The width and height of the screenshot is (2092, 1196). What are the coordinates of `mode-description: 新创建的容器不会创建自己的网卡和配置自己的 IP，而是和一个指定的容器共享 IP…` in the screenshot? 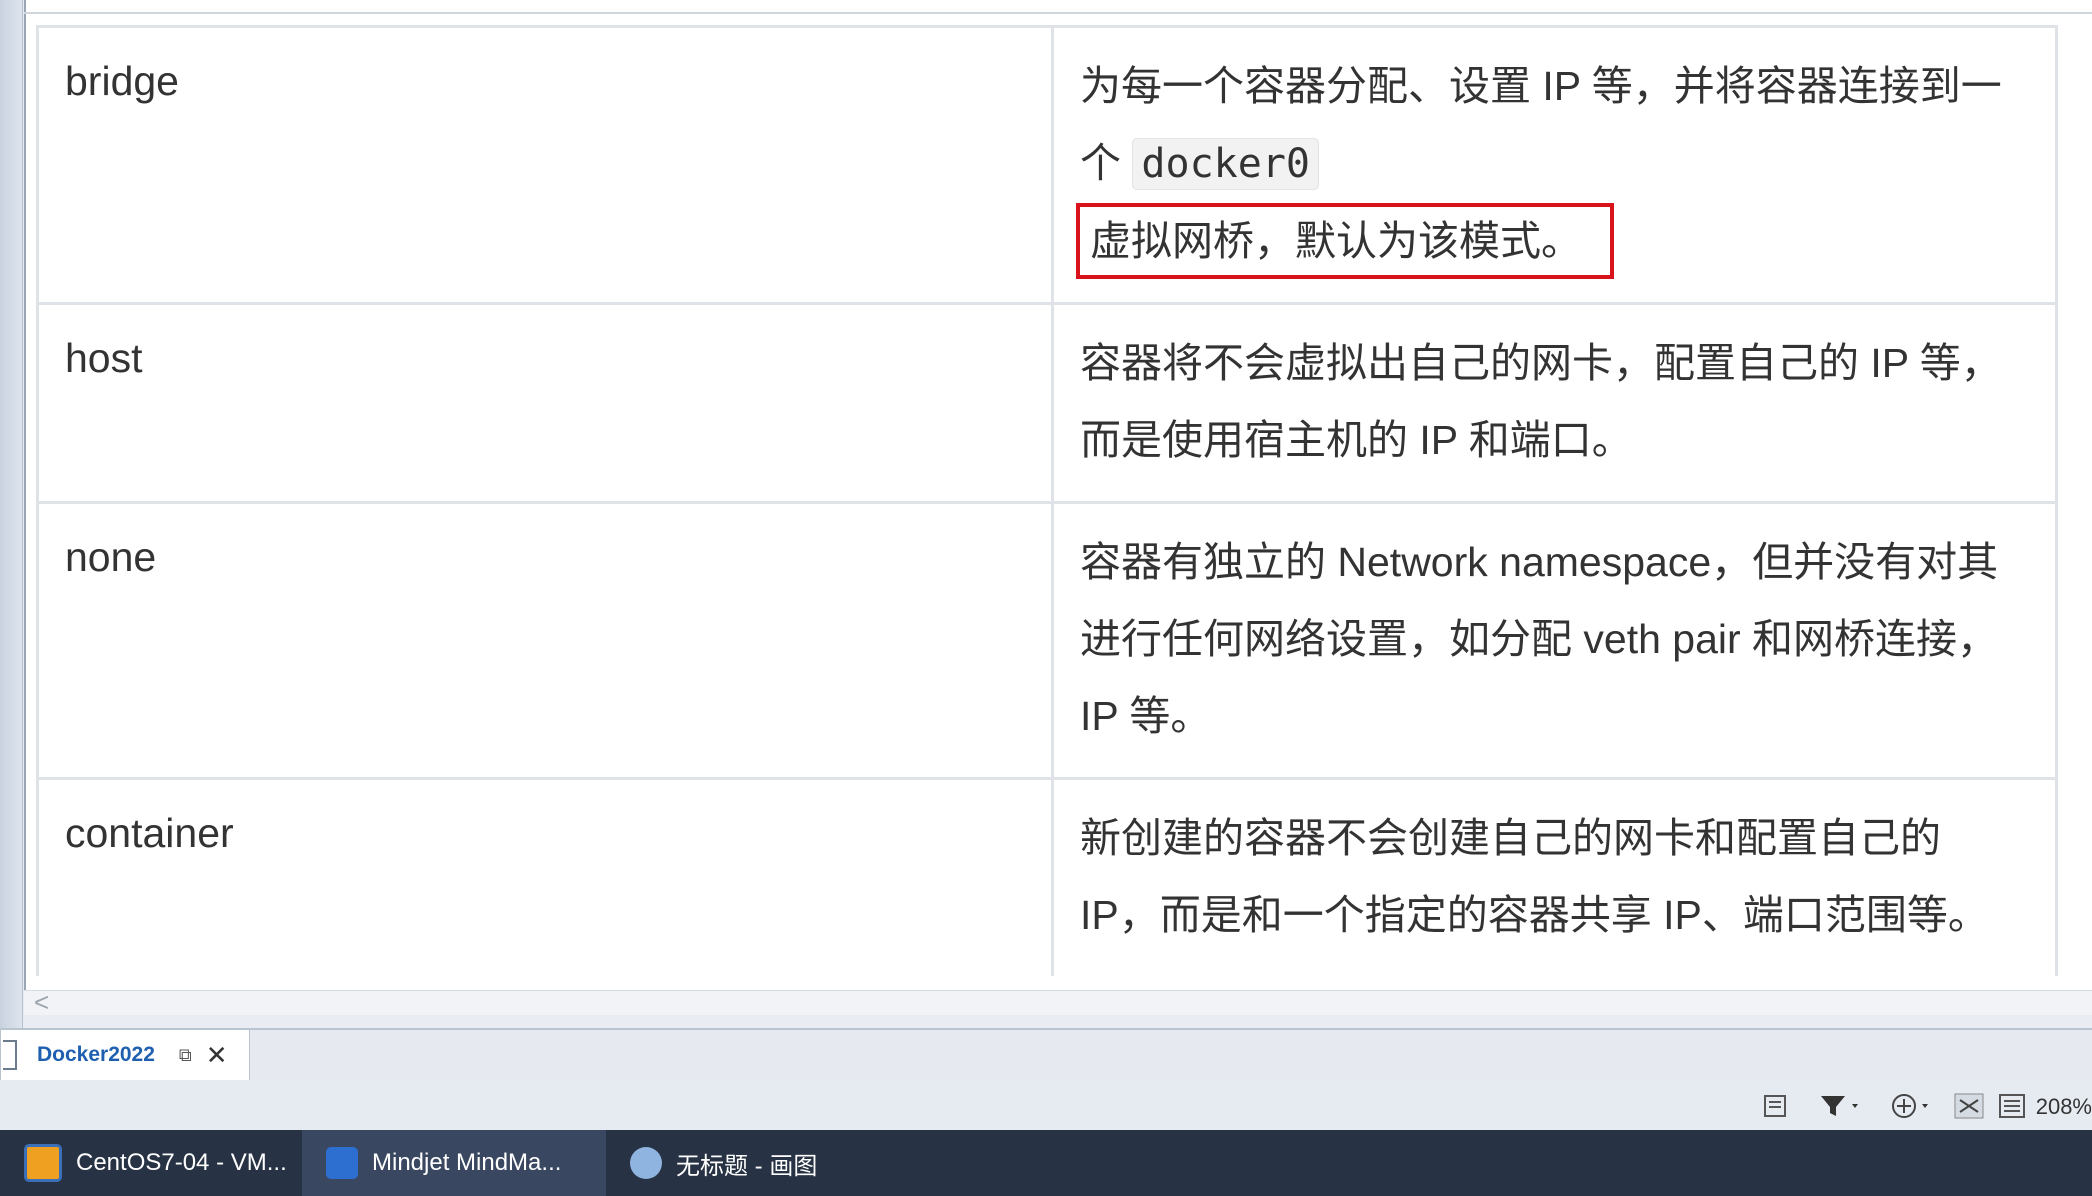 It's located at (1554, 876).